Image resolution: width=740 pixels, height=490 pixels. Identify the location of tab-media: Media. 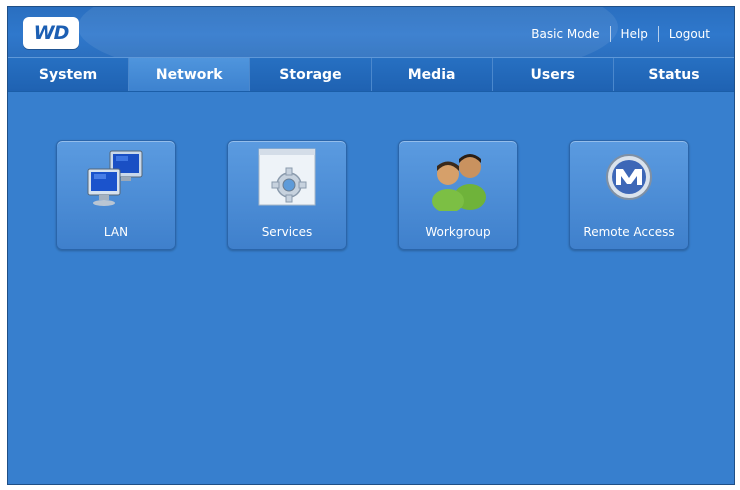
(432, 74).